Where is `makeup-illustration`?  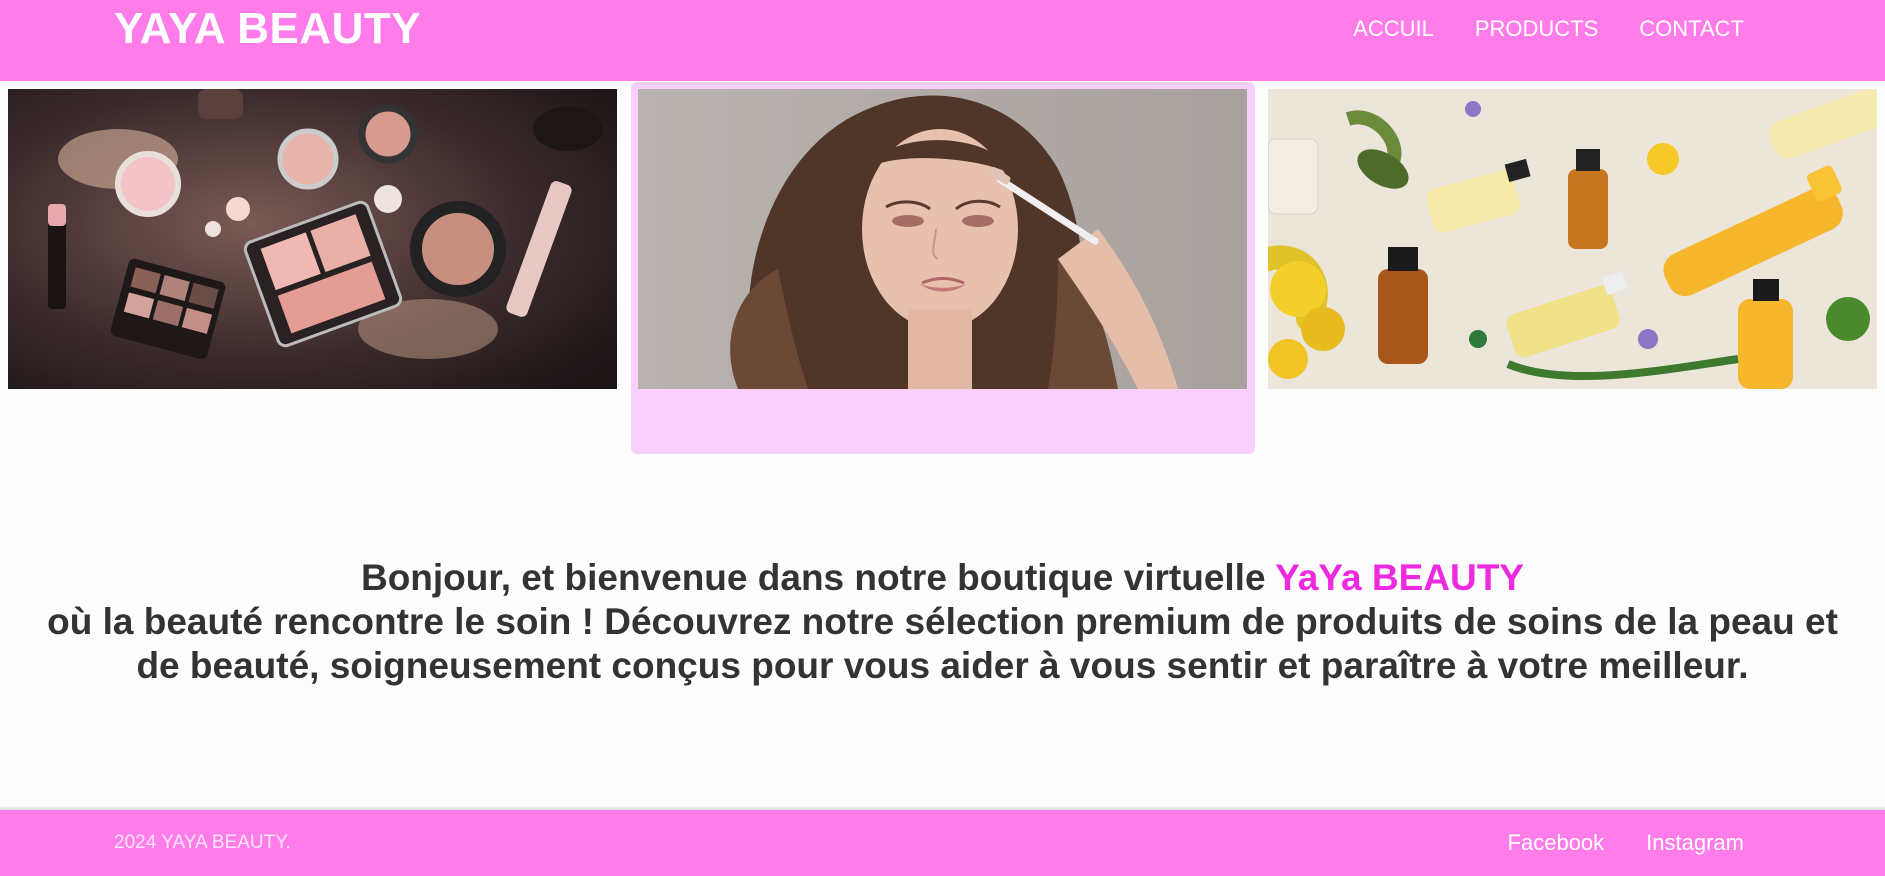 makeup-illustration is located at coordinates (312, 239).